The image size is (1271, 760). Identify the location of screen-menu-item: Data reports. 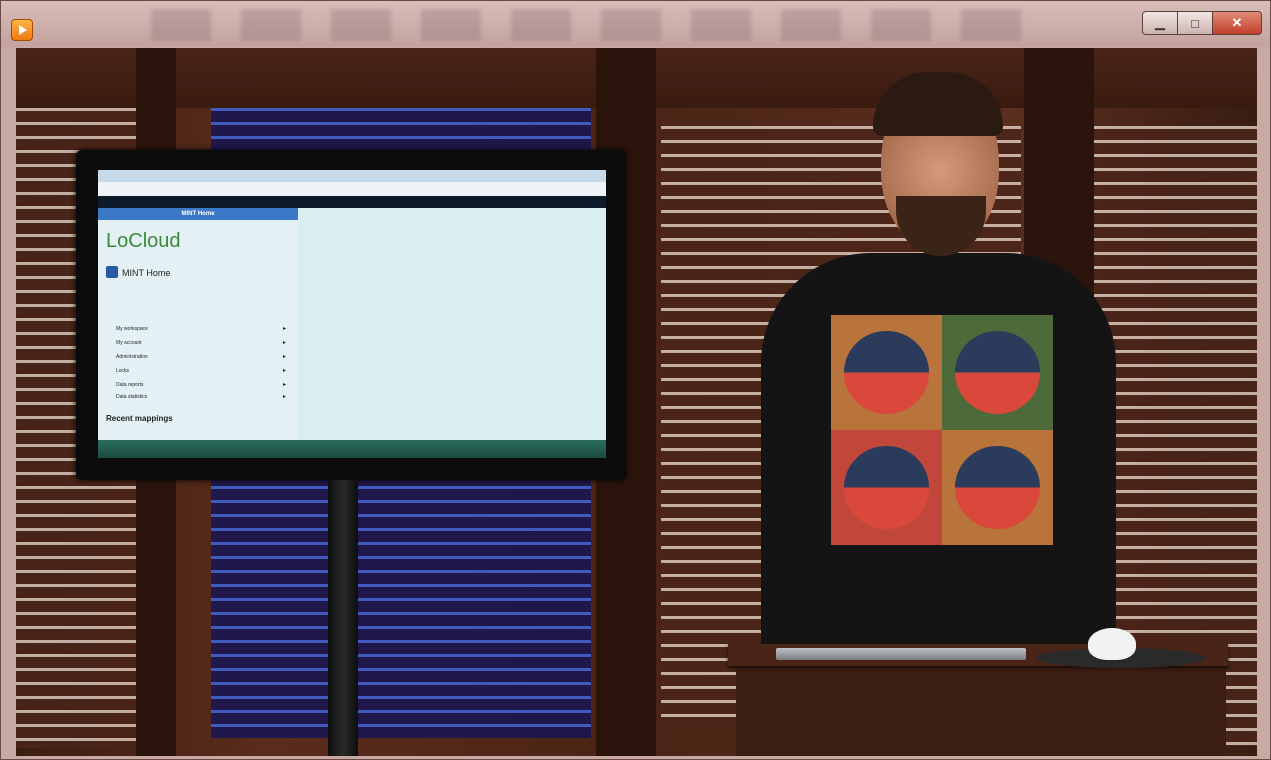
(201, 384).